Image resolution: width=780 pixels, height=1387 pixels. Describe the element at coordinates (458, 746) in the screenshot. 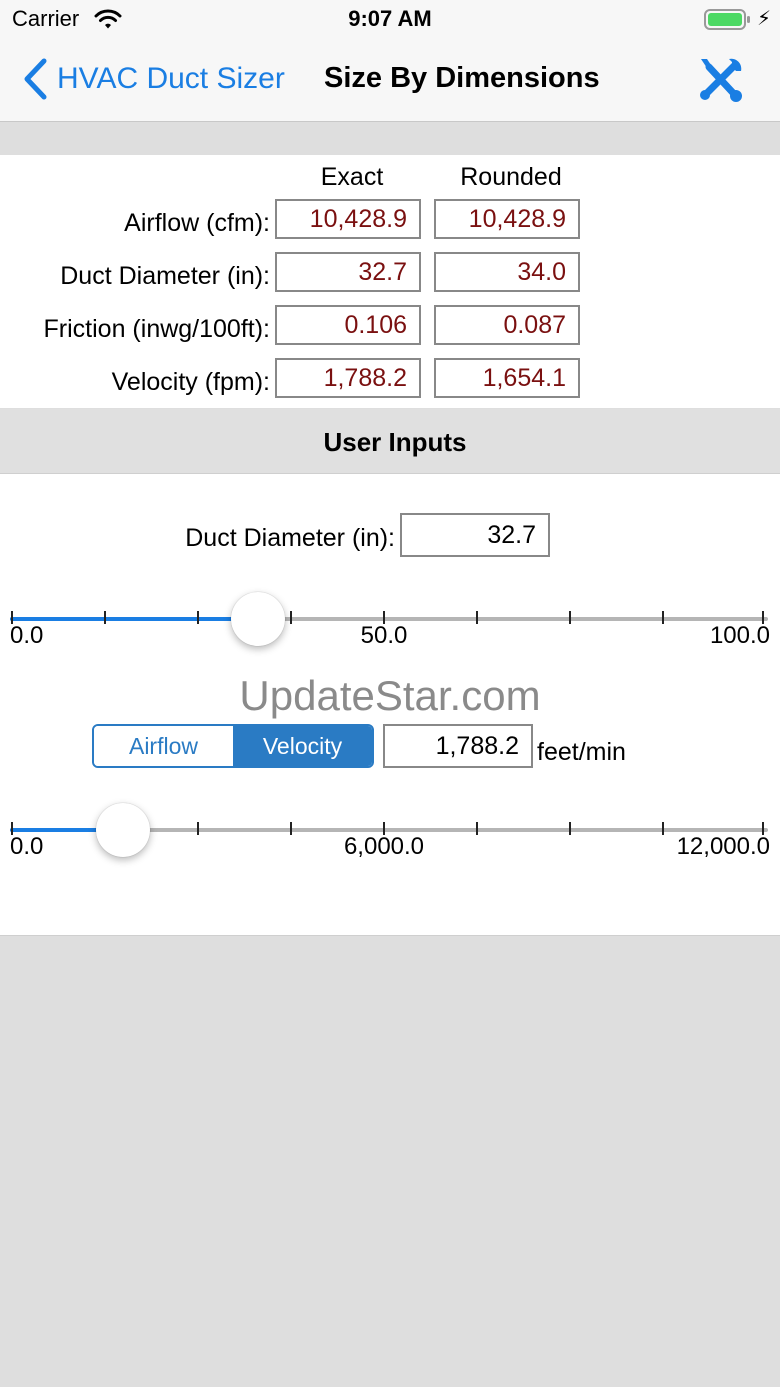

I see `mode-value-input: 1,788.2` at that location.